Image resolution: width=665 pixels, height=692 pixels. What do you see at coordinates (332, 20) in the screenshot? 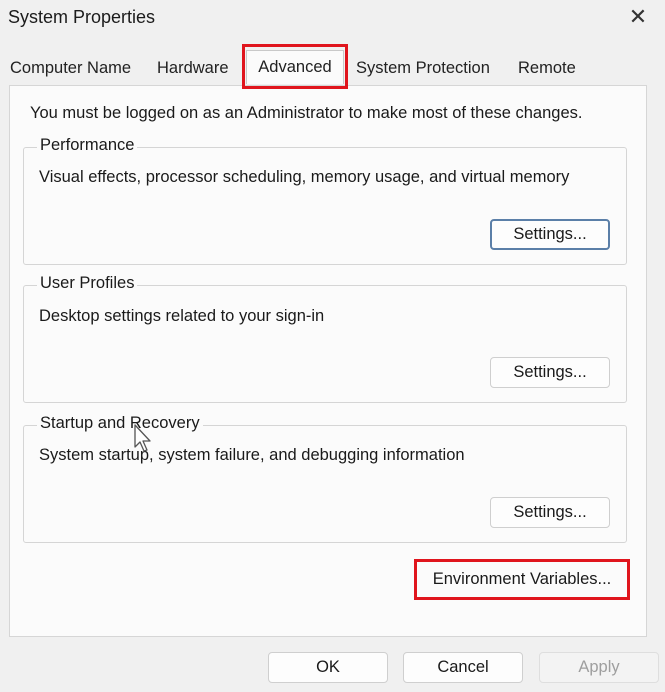
I see `title-bar: System Properties ✕` at bounding box center [332, 20].